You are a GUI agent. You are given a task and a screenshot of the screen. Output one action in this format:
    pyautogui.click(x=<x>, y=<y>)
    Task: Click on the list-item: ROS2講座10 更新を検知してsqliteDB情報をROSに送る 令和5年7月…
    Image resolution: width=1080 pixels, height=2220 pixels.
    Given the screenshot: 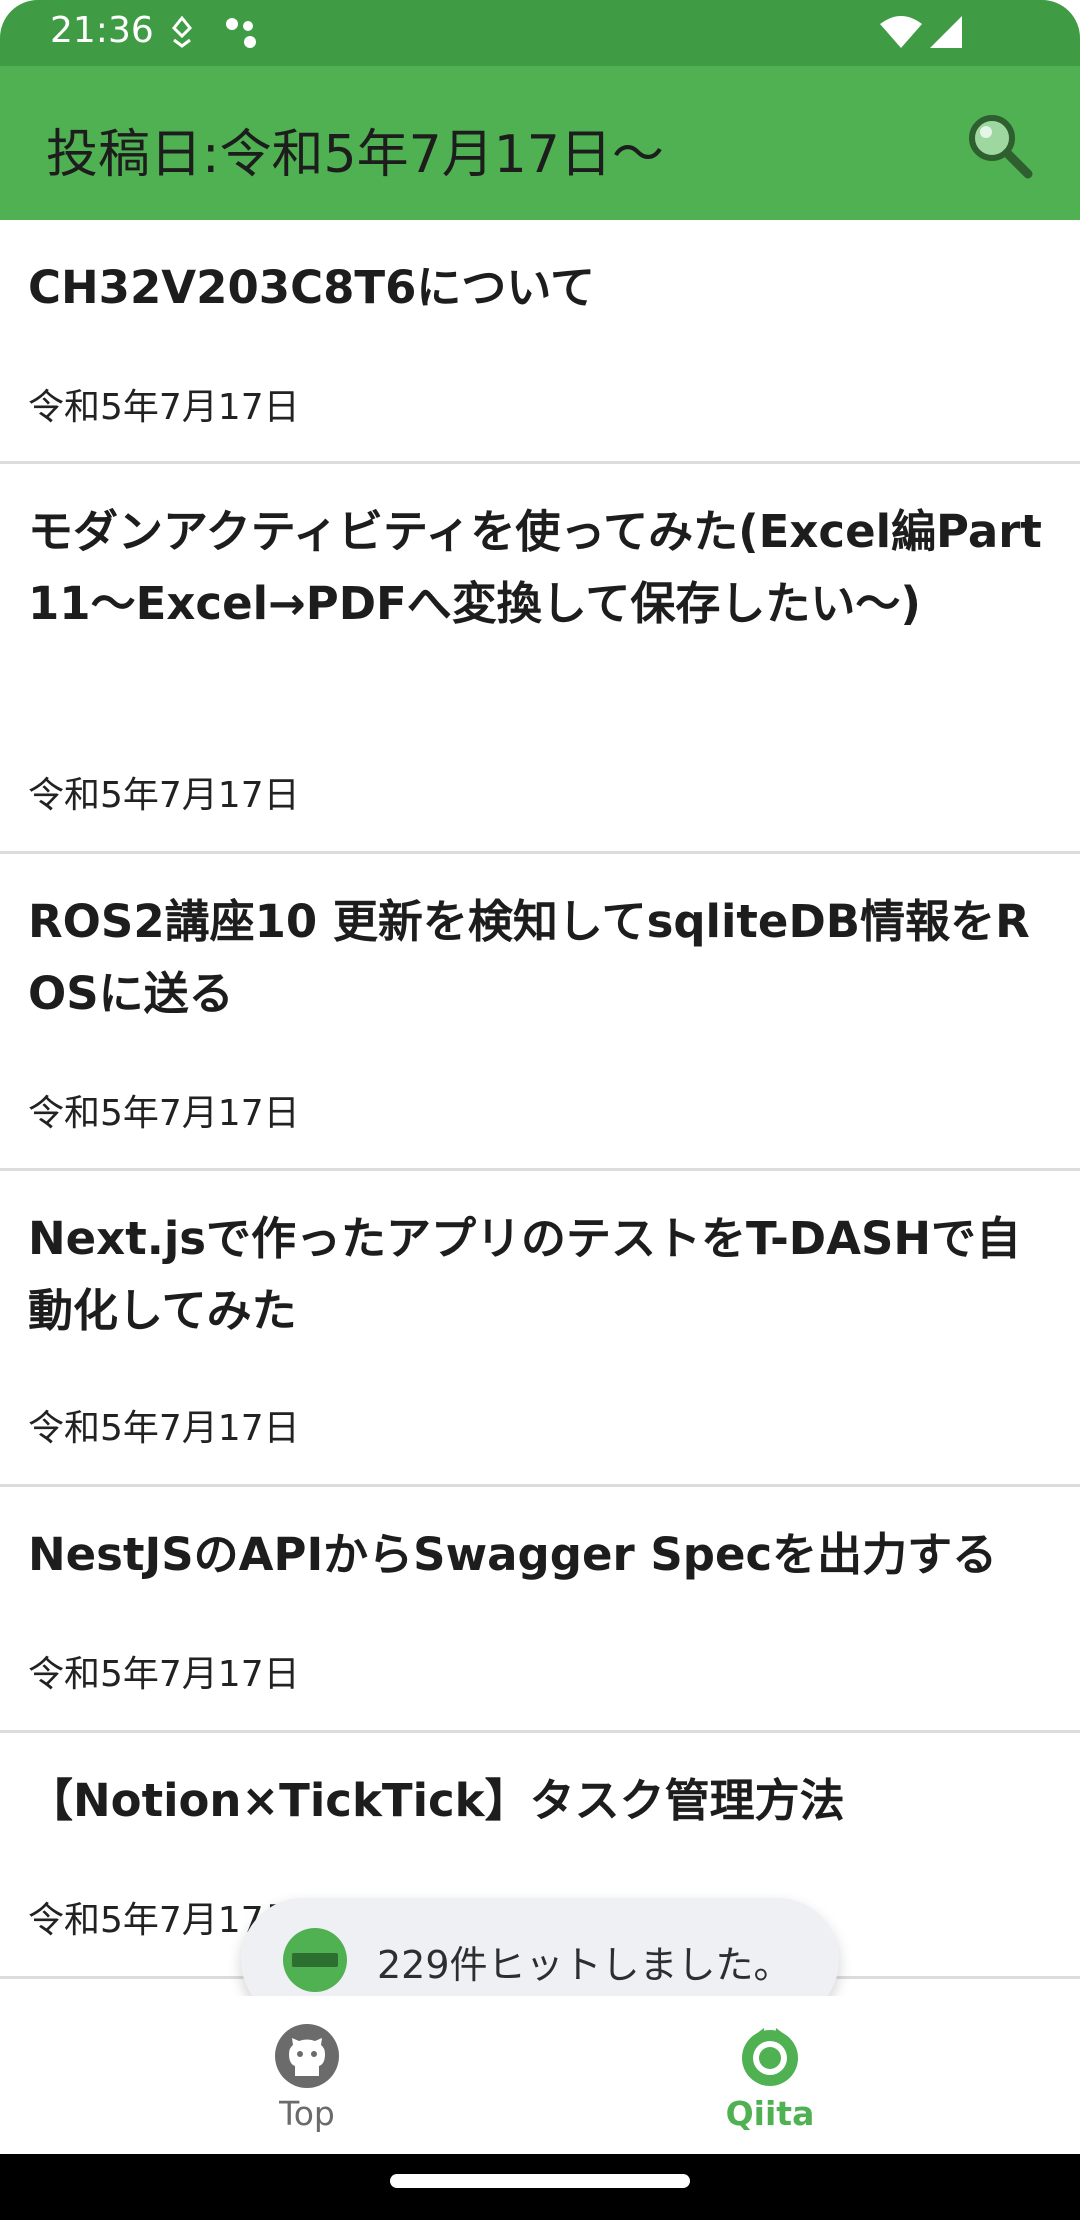 What is the action you would take?
    pyautogui.click(x=540, y=1012)
    